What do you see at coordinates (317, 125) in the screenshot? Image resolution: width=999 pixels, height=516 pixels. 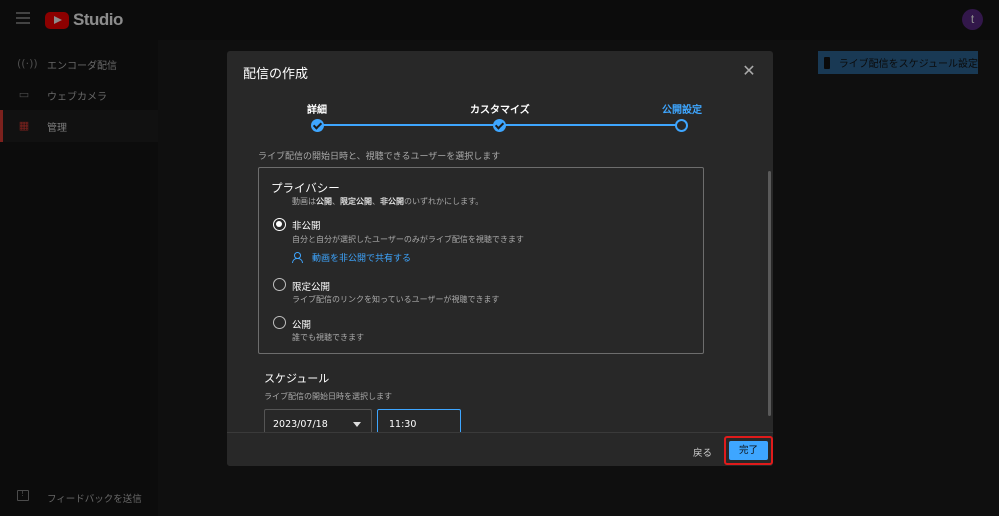 I see `step-details-check-icon` at bounding box center [317, 125].